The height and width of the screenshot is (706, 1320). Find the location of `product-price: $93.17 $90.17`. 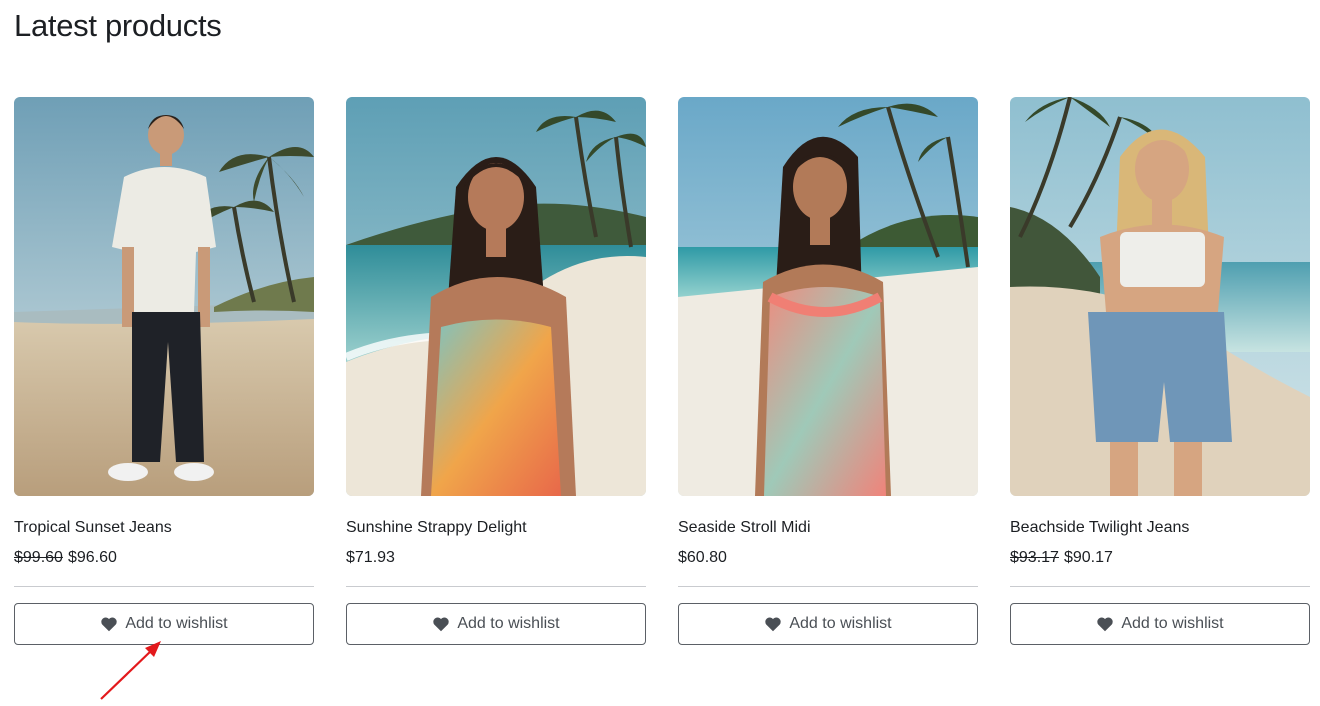

product-price: $93.17 $90.17 is located at coordinates (1160, 558).